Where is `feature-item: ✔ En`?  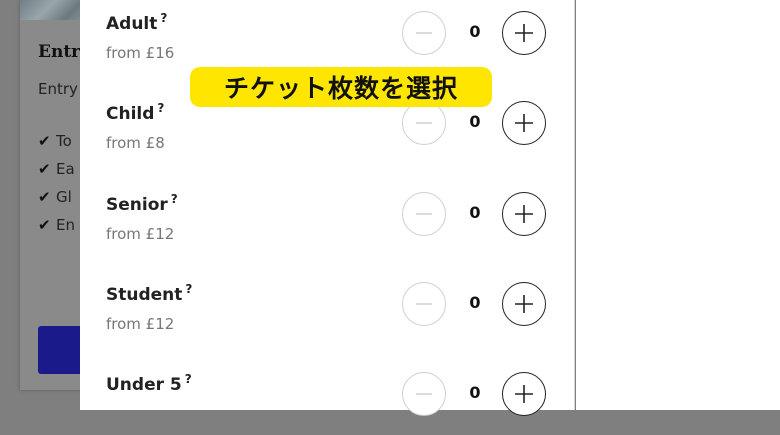 feature-item: ✔ En is located at coordinates (56, 230).